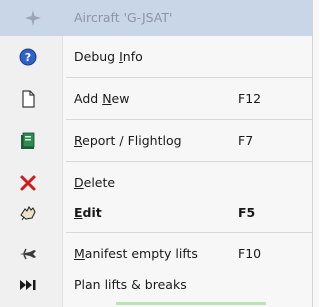 The height and width of the screenshot is (307, 320). Describe the element at coordinates (136, 253) in the screenshot. I see `menu-item-label: Manifest empty lifts` at that location.